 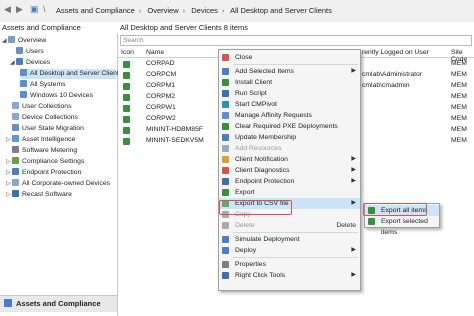 What do you see at coordinates (289, 137) in the screenshot?
I see `menu-item-update-membership: Update Membership` at bounding box center [289, 137].